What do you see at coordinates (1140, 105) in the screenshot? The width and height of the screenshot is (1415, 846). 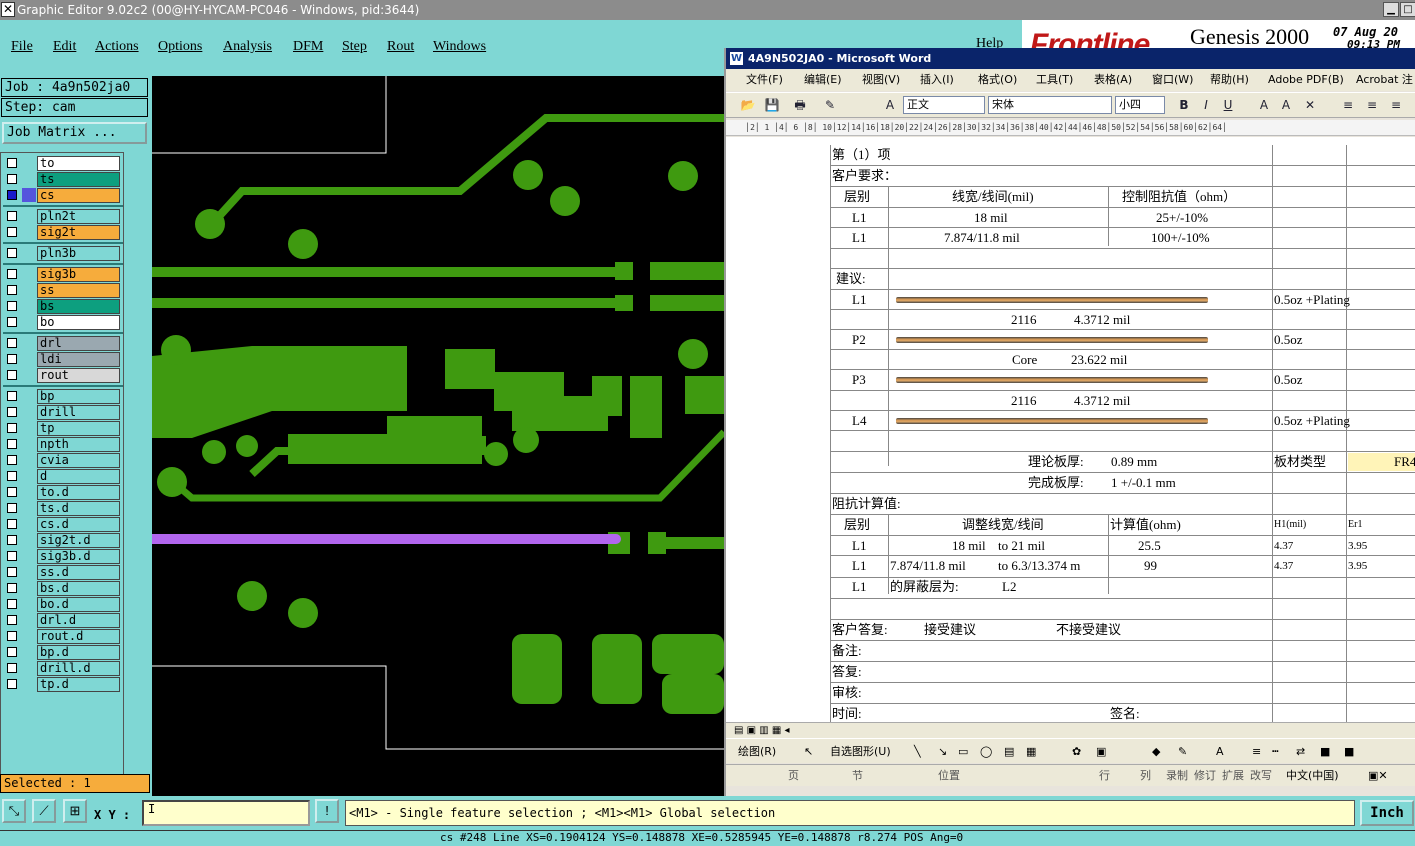 I see `font-size-select: 小四` at bounding box center [1140, 105].